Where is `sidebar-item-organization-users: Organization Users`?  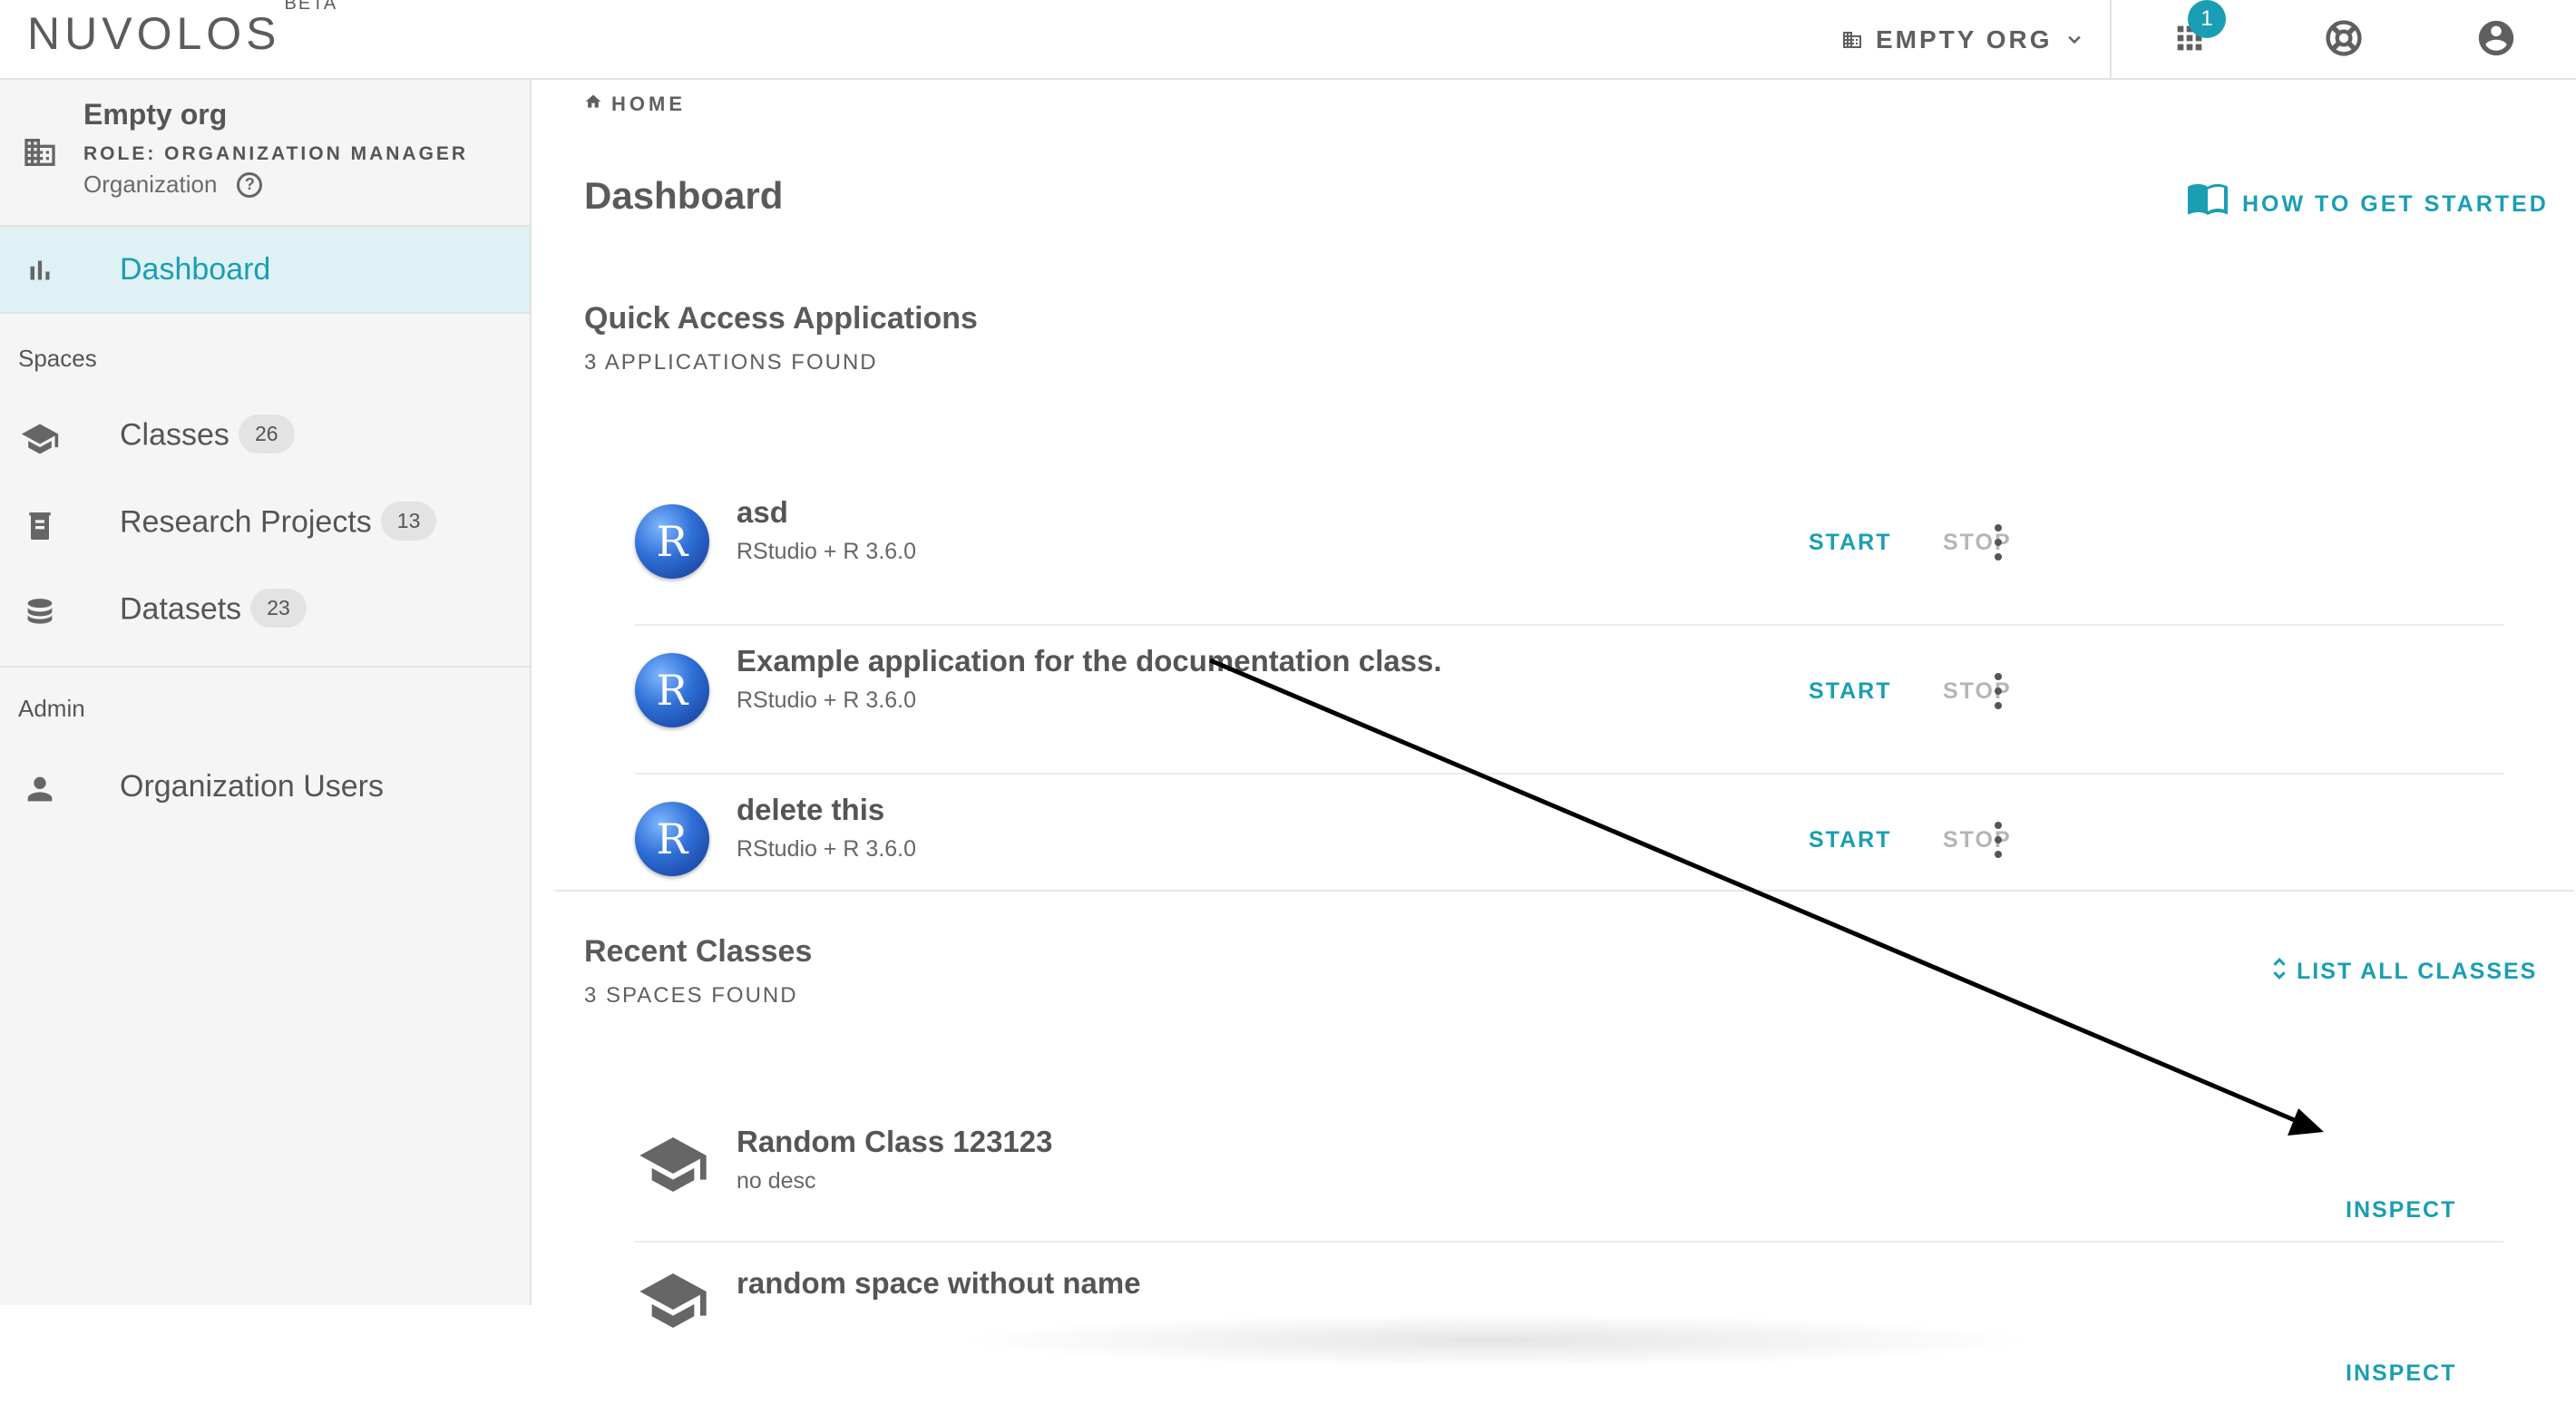 sidebar-item-organization-users: Organization Users is located at coordinates (265, 789).